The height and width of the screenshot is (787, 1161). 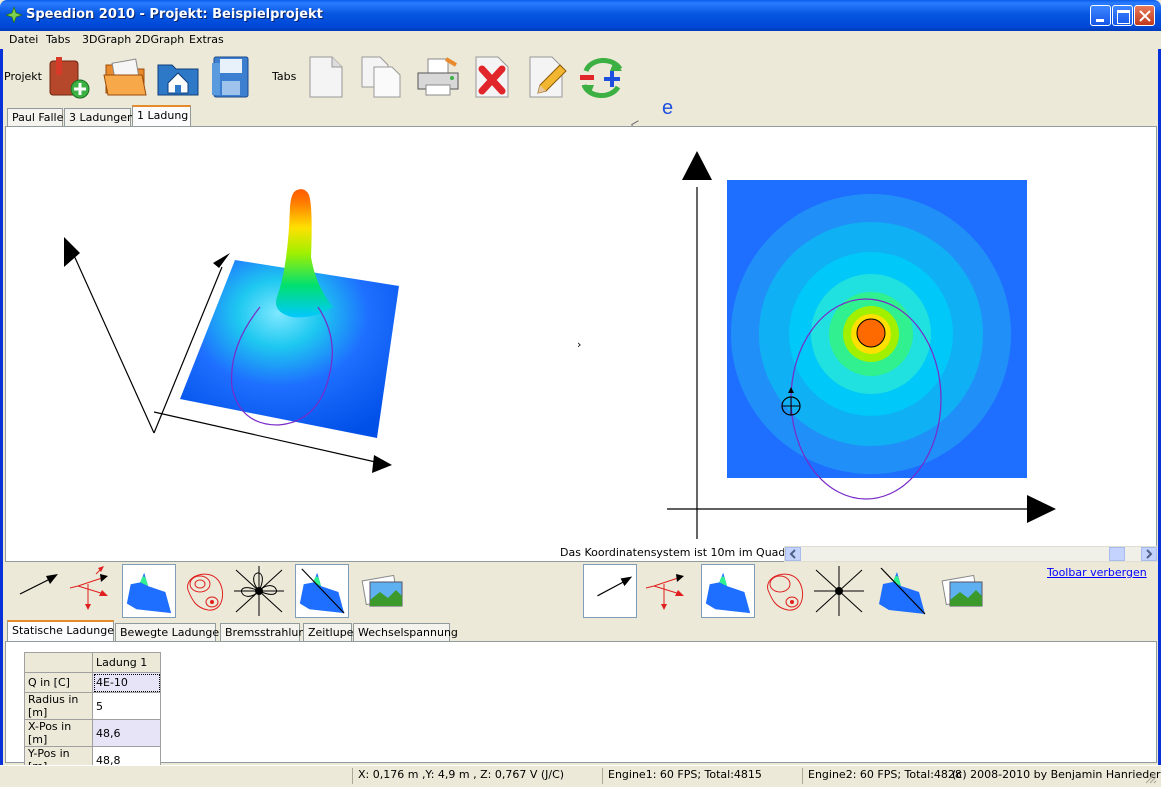 What do you see at coordinates (159, 39) in the screenshot?
I see `menu-2dgraph: 2DGraph` at bounding box center [159, 39].